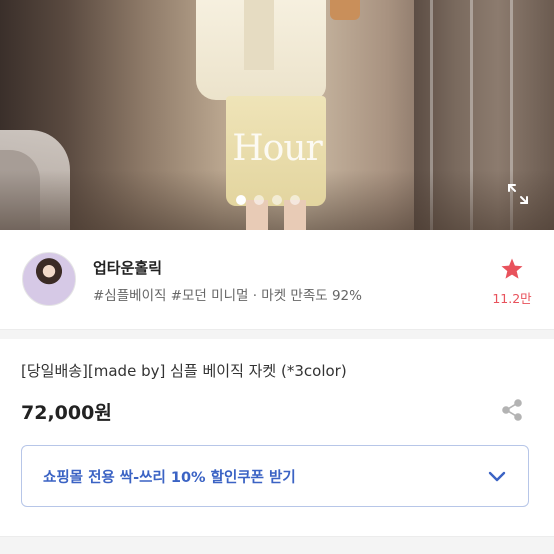  I want to click on model-bag, so click(345, 10).